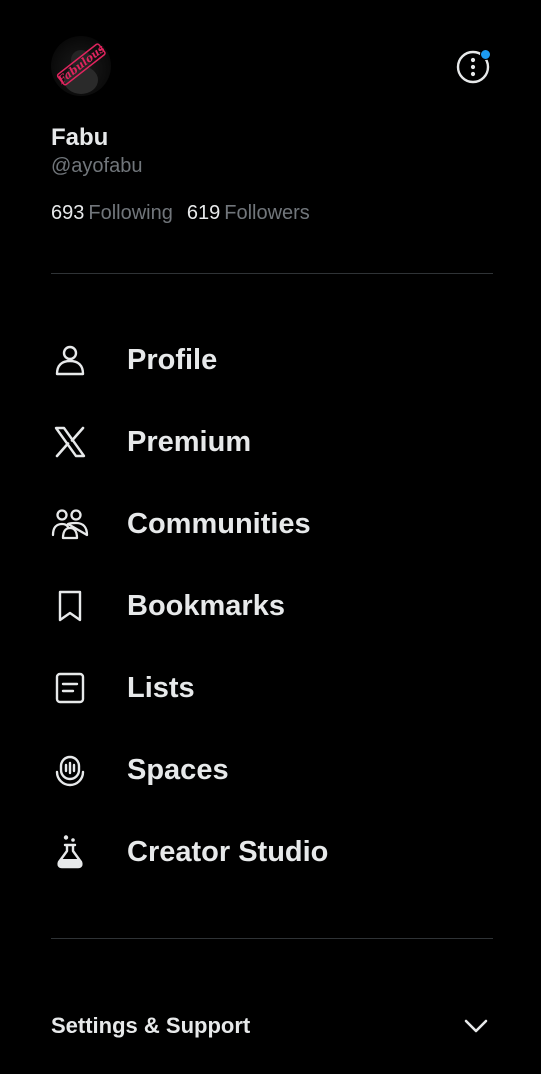 This screenshot has width=541, height=1074. Describe the element at coordinates (180, 213) in the screenshot. I see `follow-stats: 693 Following 619 Followers` at that location.